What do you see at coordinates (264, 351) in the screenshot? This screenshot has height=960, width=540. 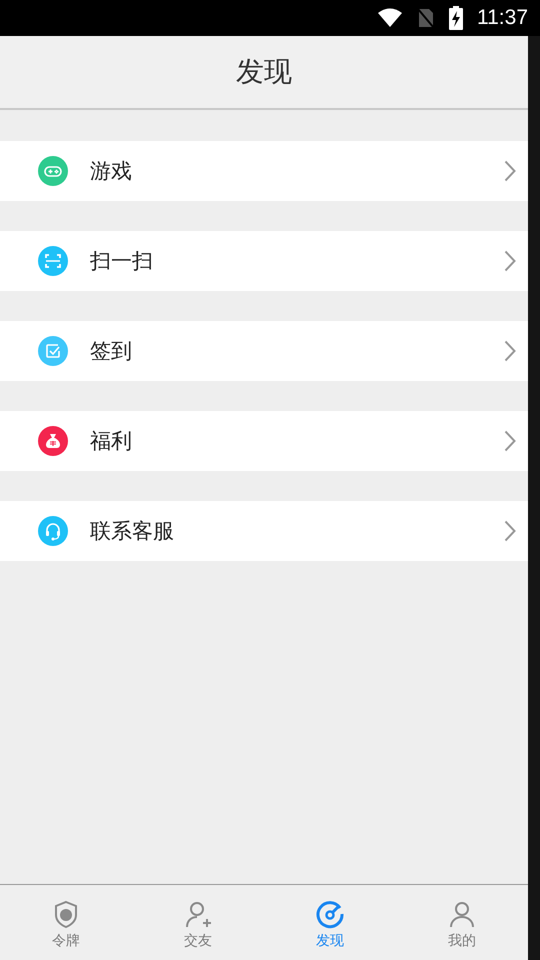 I see `menu-item: 签到` at bounding box center [264, 351].